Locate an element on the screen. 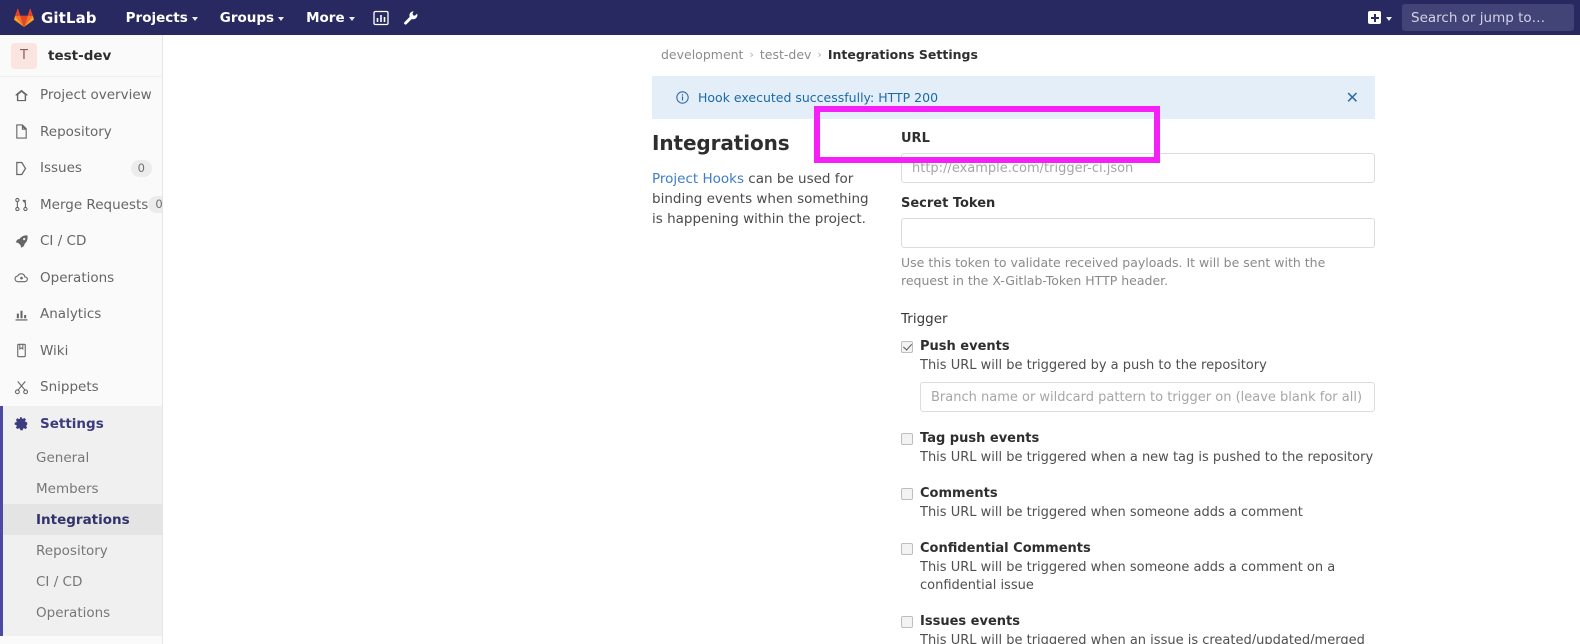 This screenshot has width=1580, height=644. project-header-link: T test-dev is located at coordinates (81, 56).